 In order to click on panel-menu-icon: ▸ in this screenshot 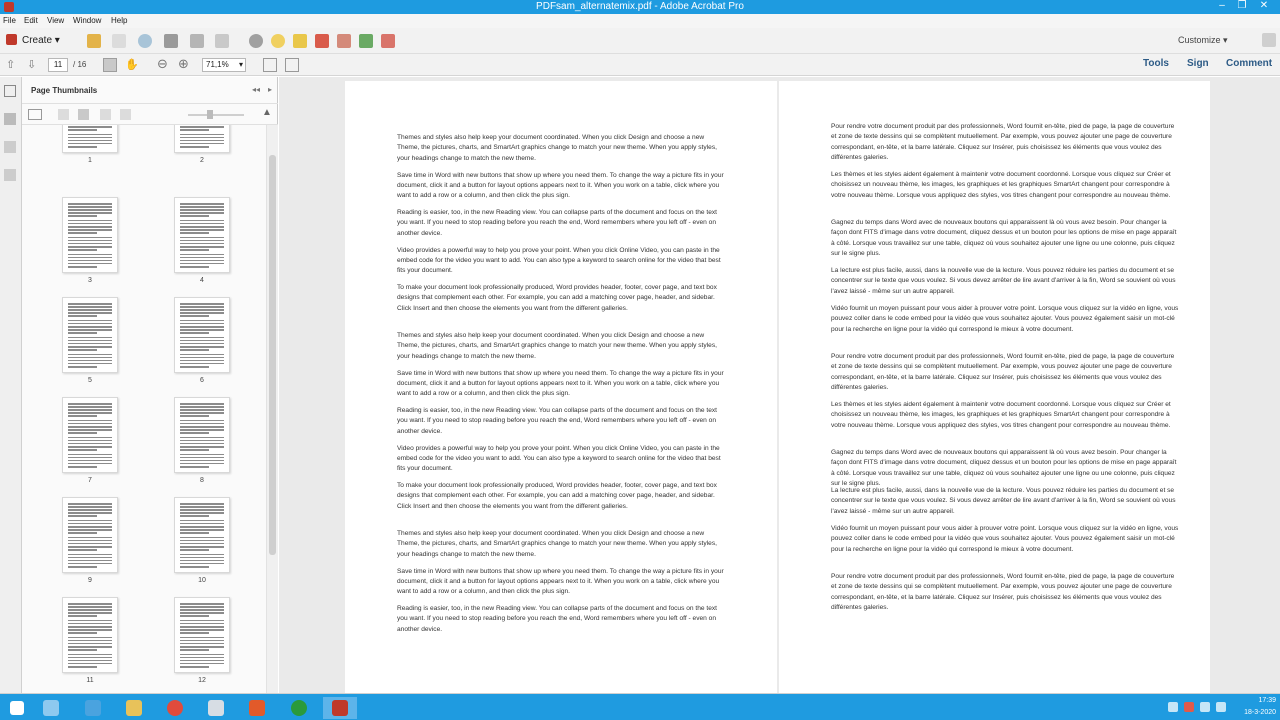, I will do `click(270, 89)`.